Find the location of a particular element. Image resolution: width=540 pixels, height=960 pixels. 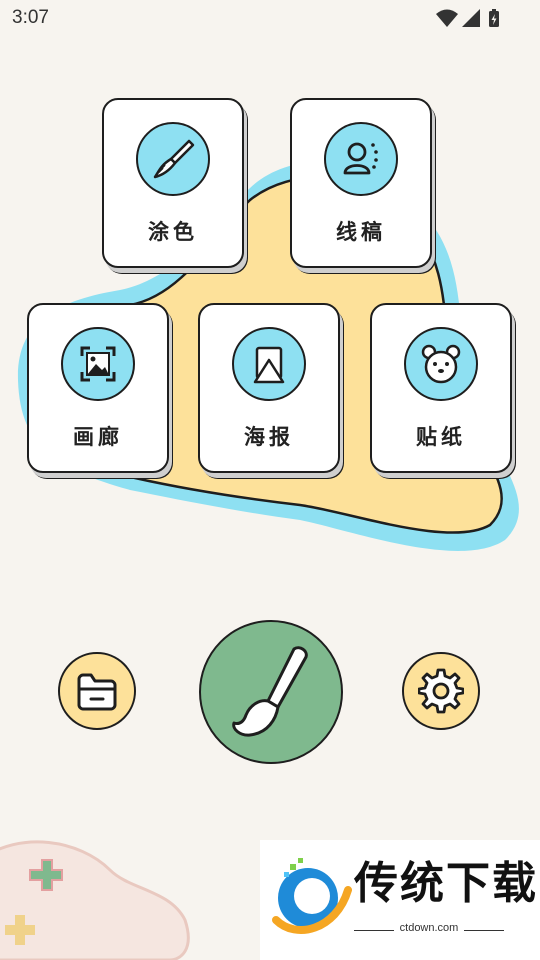

image-icon is located at coordinates (98, 364).